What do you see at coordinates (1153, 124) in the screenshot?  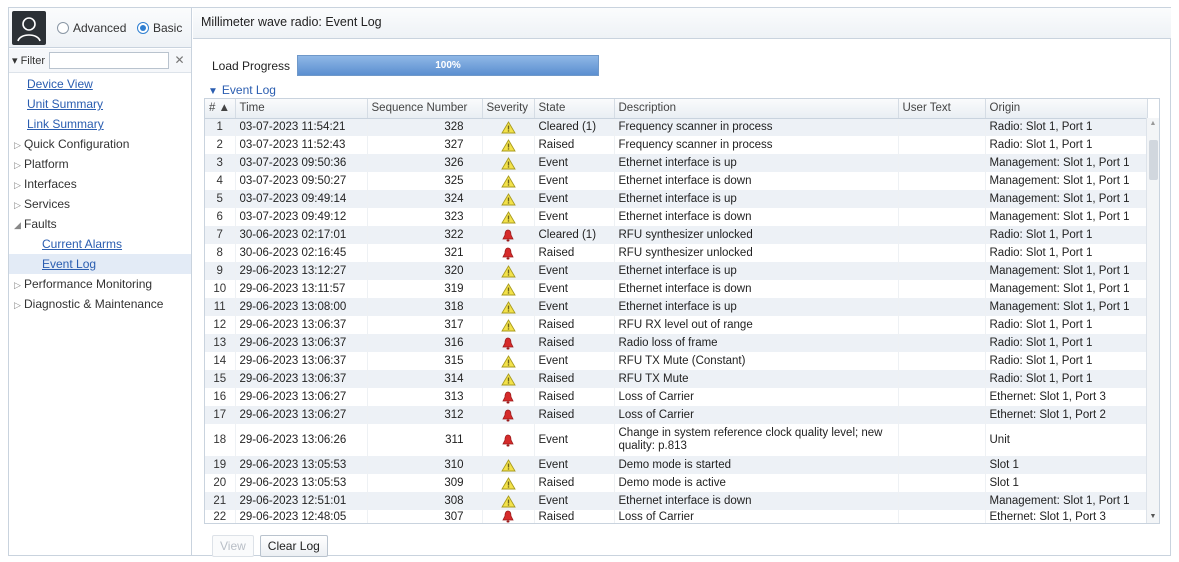 I see `scroll-up-icon: ▲` at bounding box center [1153, 124].